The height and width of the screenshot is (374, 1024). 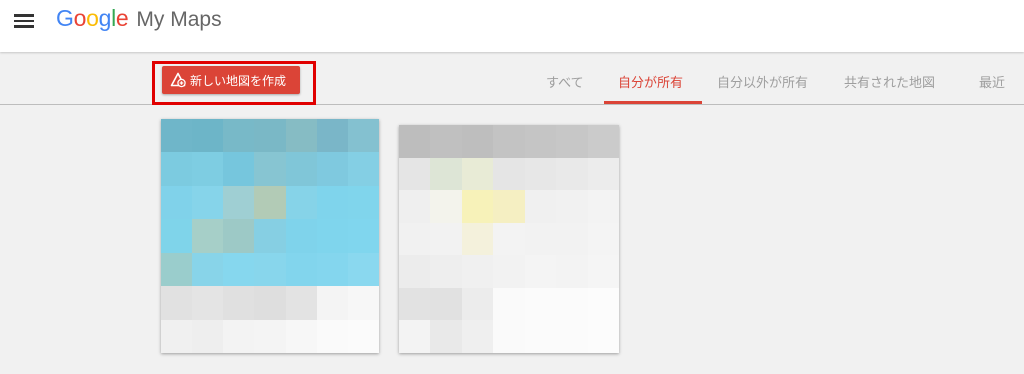 I want to click on create-new-map-button: 新しい地図を作成, so click(x=231, y=80).